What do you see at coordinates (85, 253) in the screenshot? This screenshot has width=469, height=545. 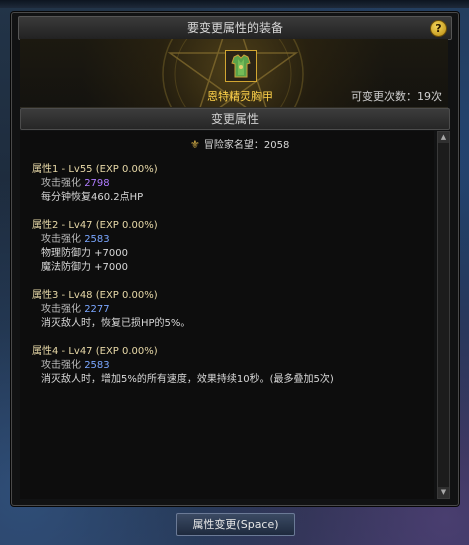 I see `attribute-effect: 物理防御力 +7000` at bounding box center [85, 253].